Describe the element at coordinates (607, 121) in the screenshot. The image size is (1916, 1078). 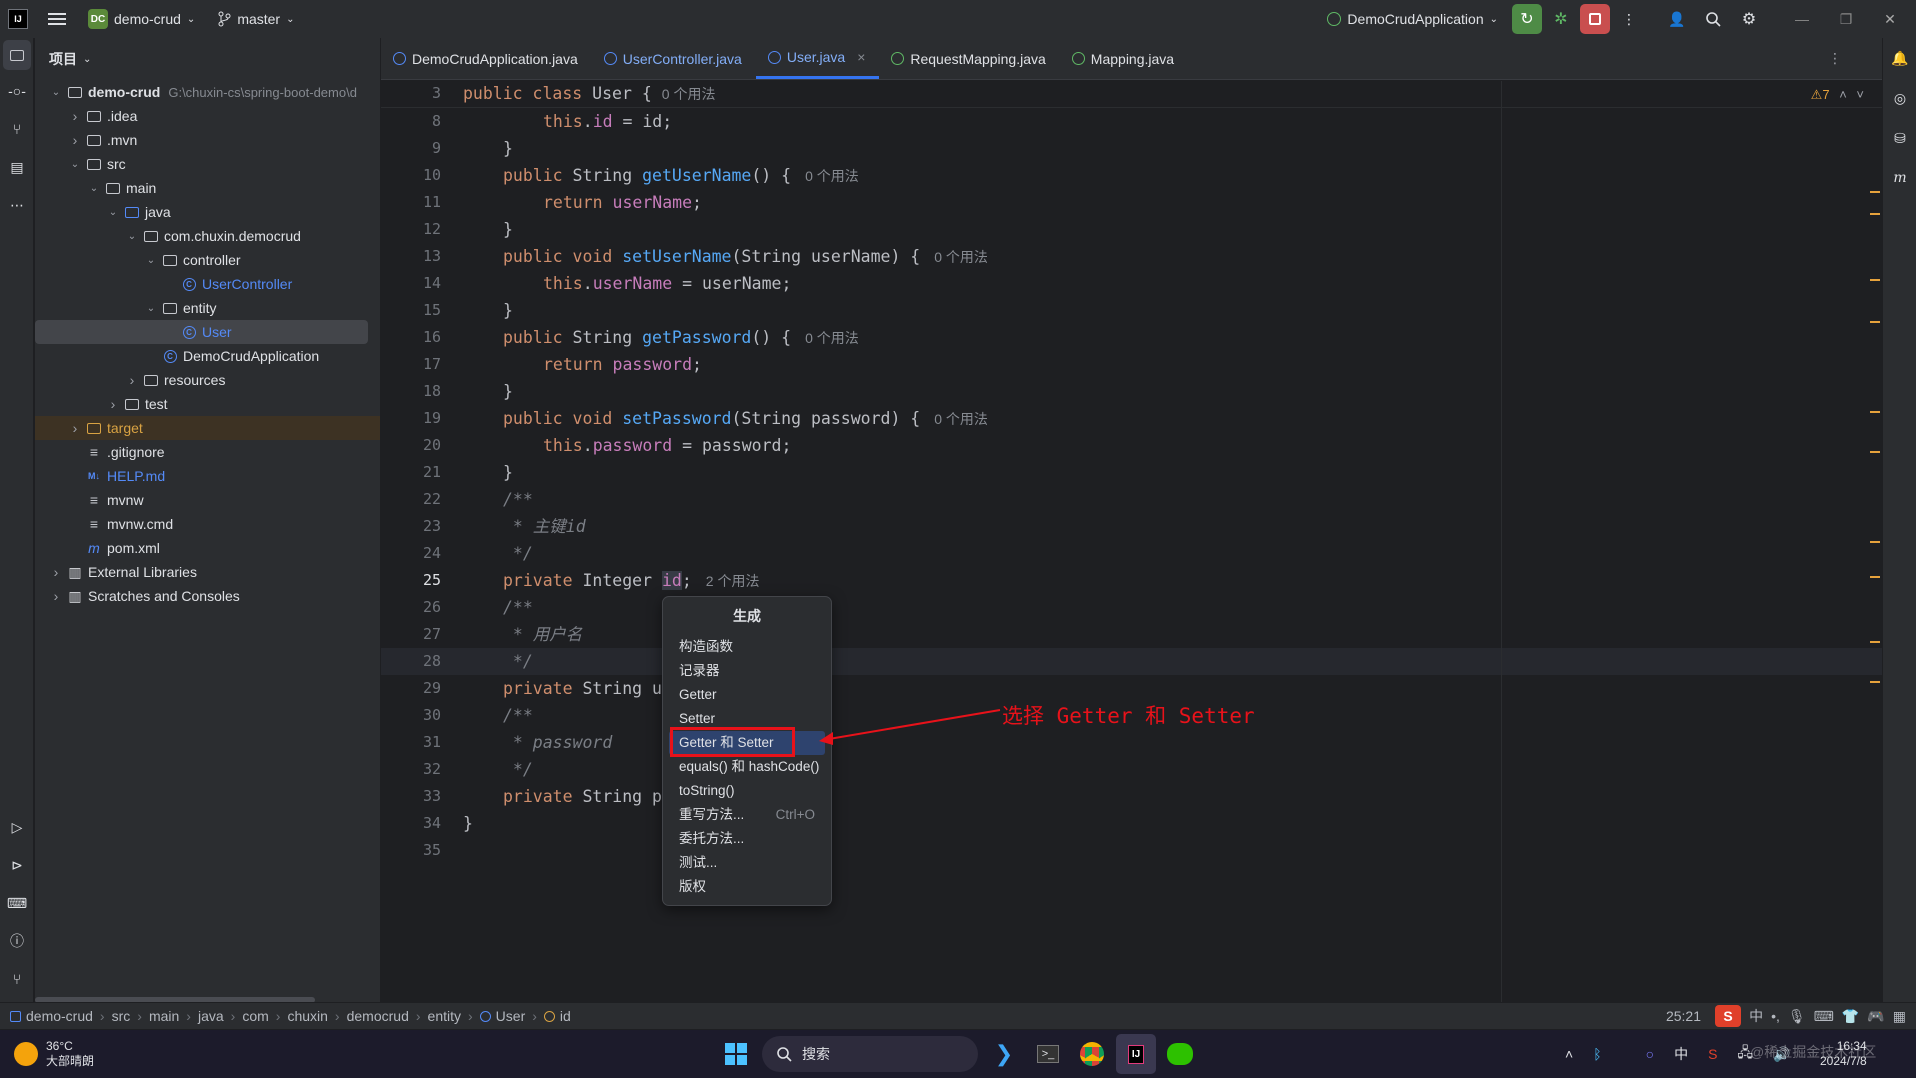
I see `code-line: this.id = id;` at that location.